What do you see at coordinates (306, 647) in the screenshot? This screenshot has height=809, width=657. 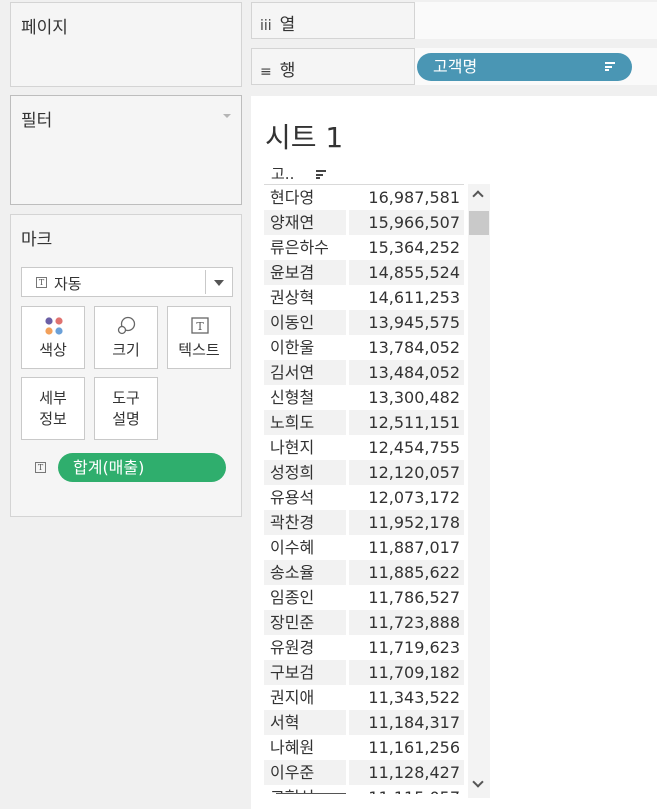 I see `customer-name-cell: 유원경` at bounding box center [306, 647].